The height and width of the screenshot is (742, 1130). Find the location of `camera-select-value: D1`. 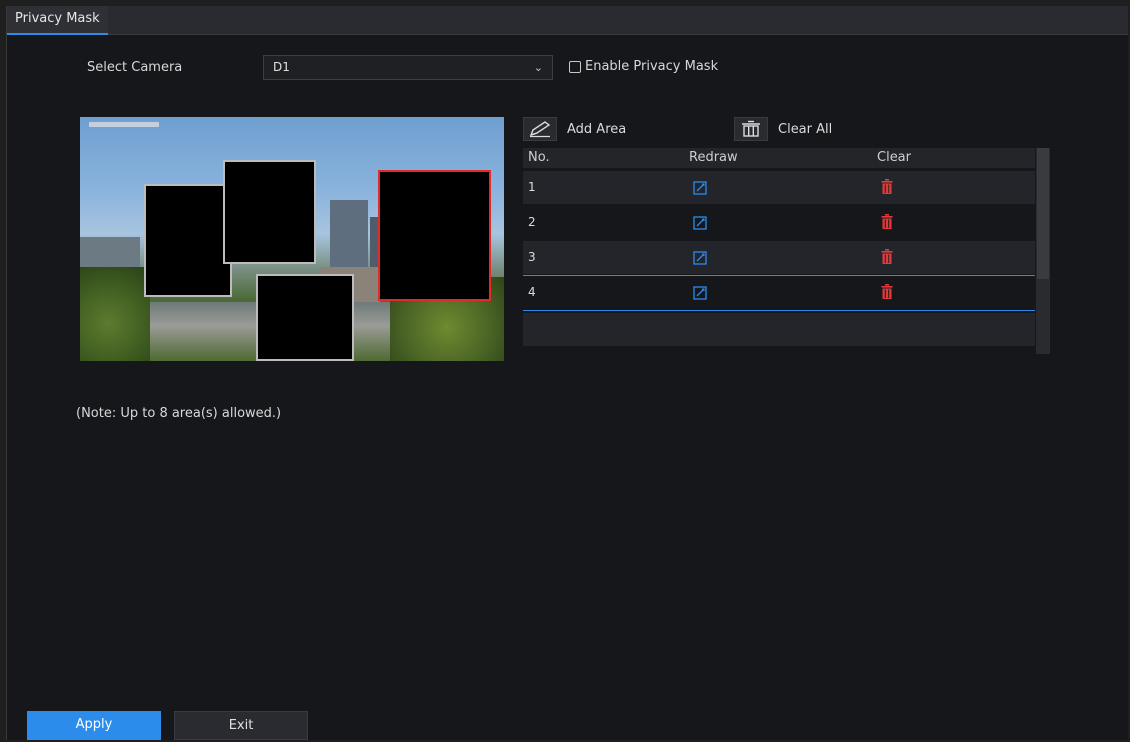

camera-select-value: D1 is located at coordinates (281, 67).